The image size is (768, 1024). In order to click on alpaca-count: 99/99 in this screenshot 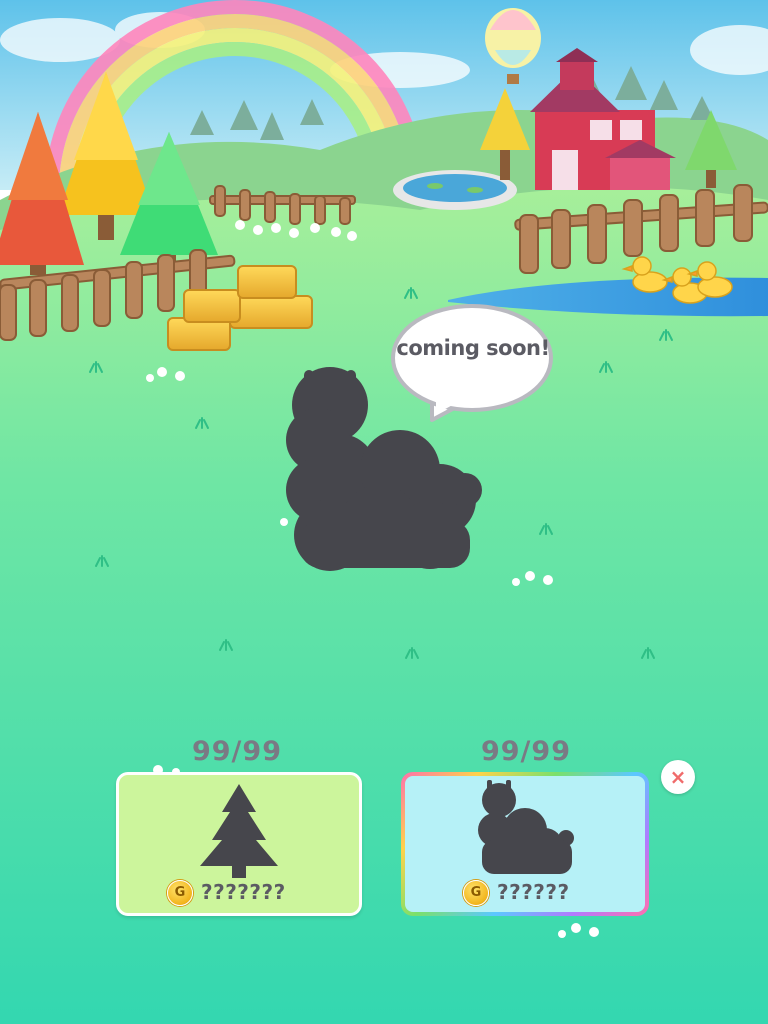, I will do `click(525, 751)`.